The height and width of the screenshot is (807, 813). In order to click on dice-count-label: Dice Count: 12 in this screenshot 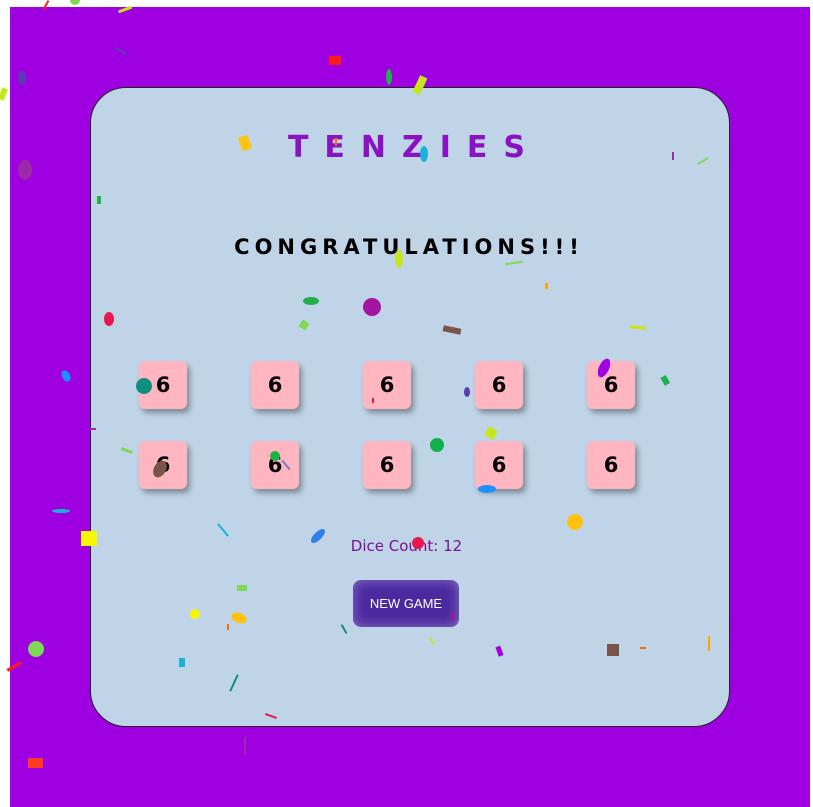, I will do `click(406, 546)`.